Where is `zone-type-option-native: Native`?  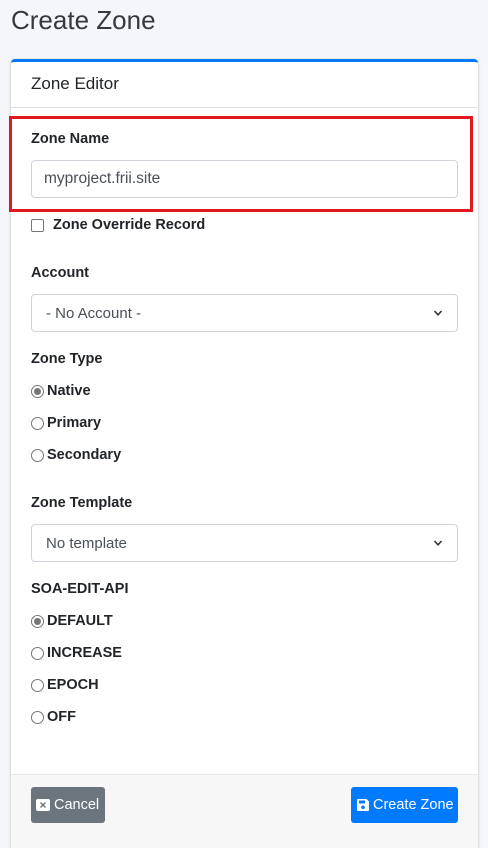 zone-type-option-native: Native is located at coordinates (61, 391).